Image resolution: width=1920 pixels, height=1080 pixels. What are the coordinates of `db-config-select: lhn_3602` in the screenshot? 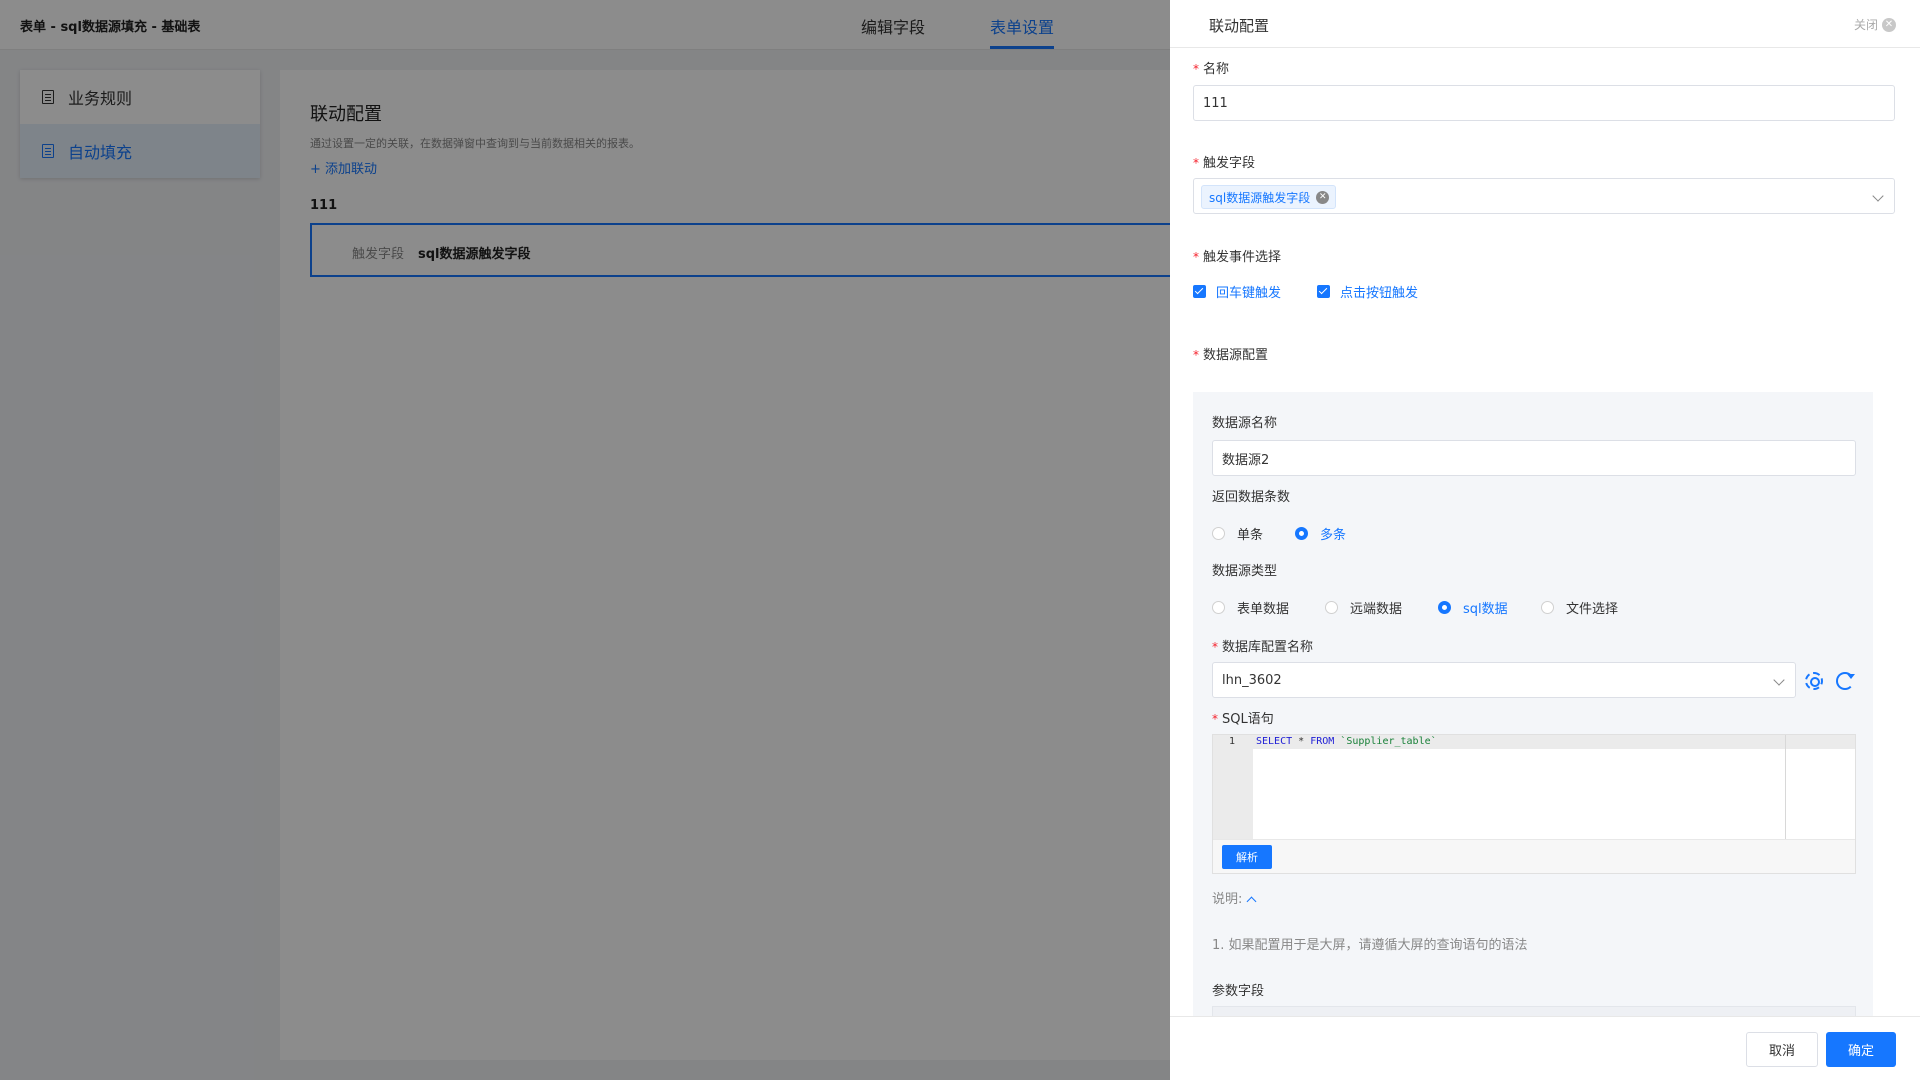 It's located at (1504, 680).